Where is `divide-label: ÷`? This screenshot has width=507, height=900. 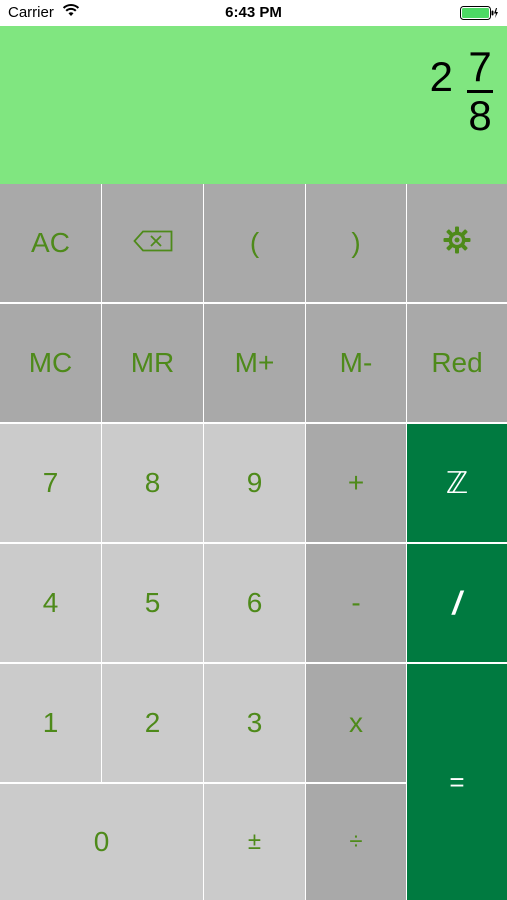 divide-label: ÷ is located at coordinates (356, 841).